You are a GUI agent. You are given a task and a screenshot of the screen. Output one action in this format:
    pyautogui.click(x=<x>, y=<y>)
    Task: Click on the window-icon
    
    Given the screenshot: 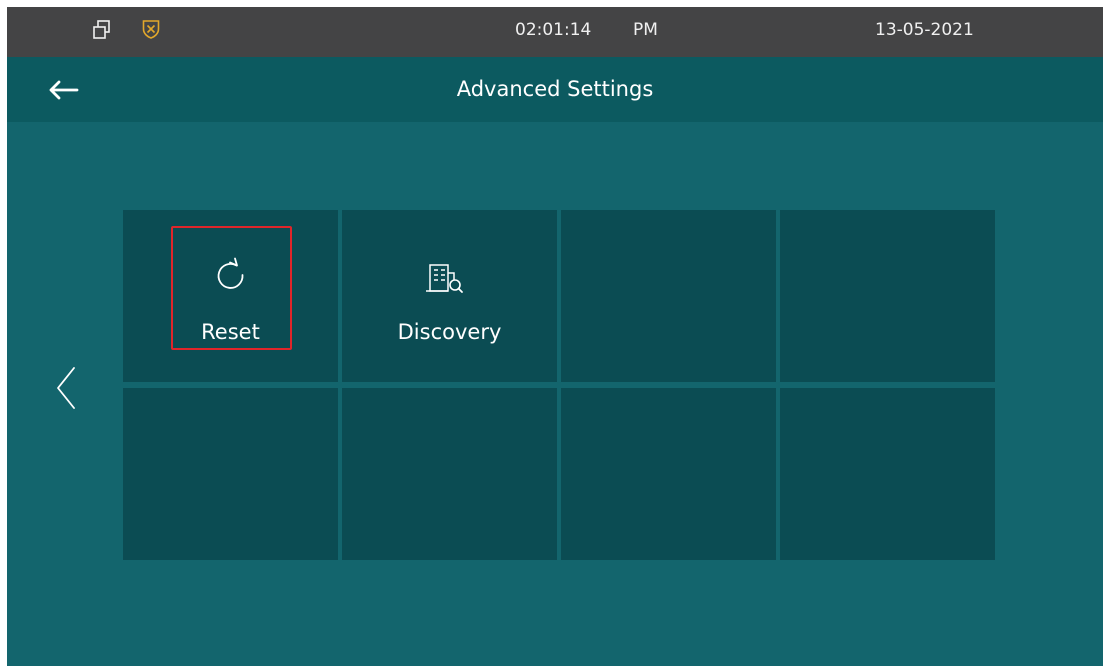 What is the action you would take?
    pyautogui.click(x=101, y=29)
    